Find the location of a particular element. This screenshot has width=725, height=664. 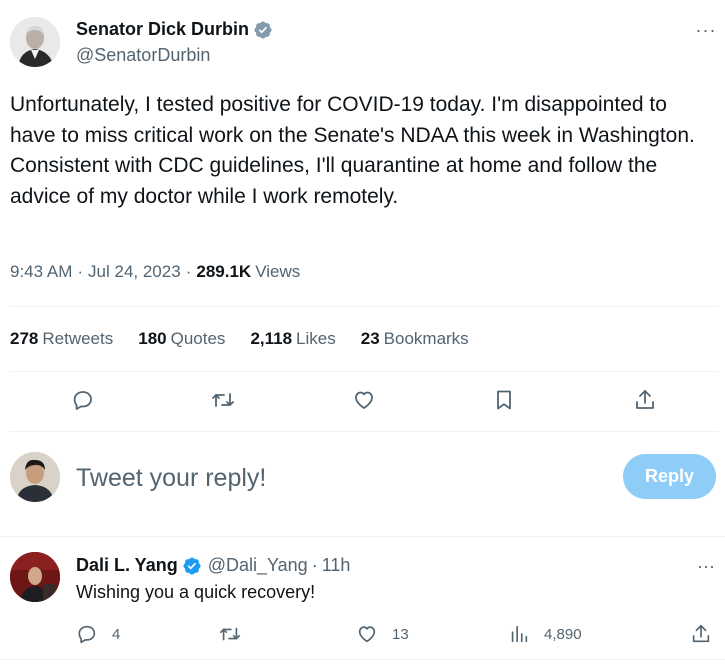

author-handle: @SenatorDurbin is located at coordinates (143, 55).